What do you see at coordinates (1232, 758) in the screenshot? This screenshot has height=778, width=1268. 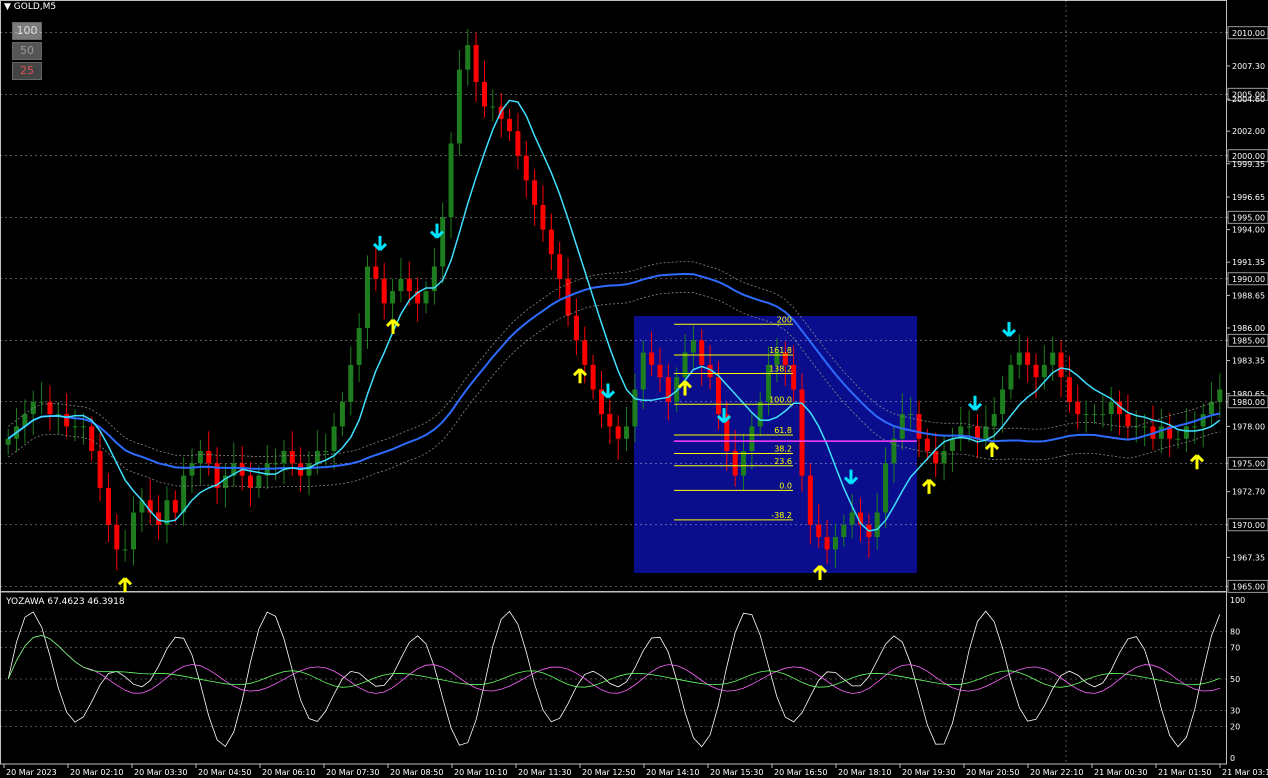 I see `osc-tick-label: 0` at bounding box center [1232, 758].